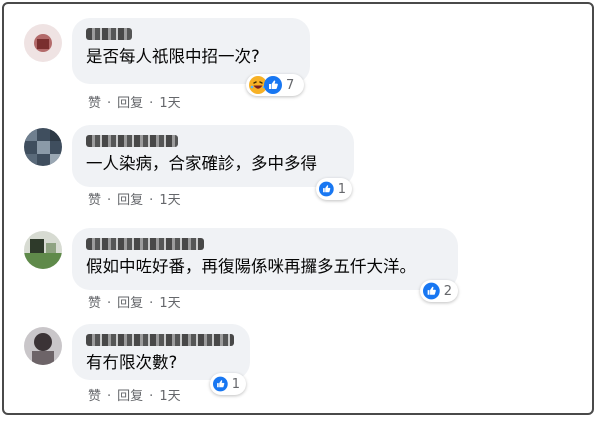 This screenshot has width=600, height=421. Describe the element at coordinates (447, 291) in the screenshot. I see `reaction-count: 2` at that location.